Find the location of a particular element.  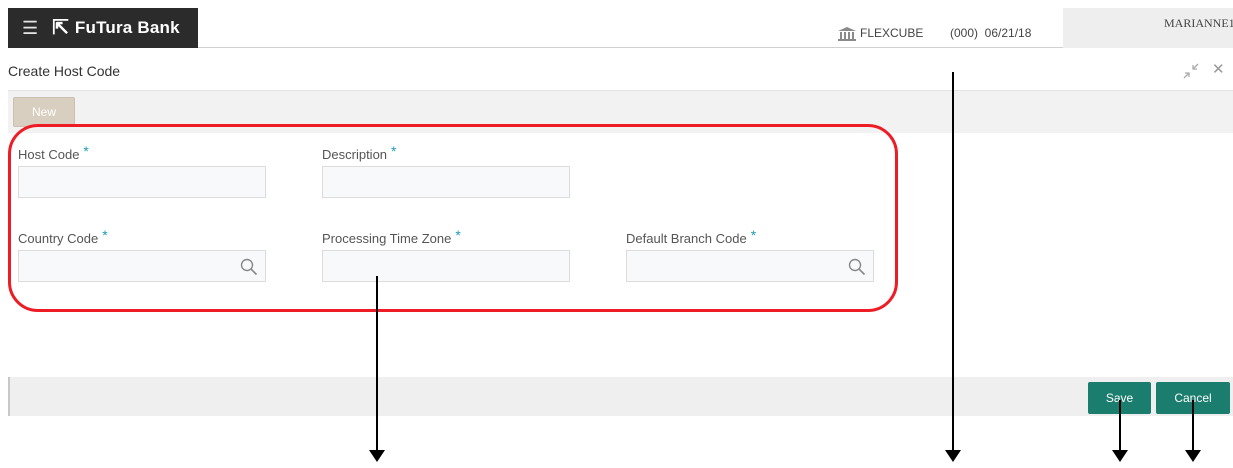

country-code-input is located at coordinates (142, 266).